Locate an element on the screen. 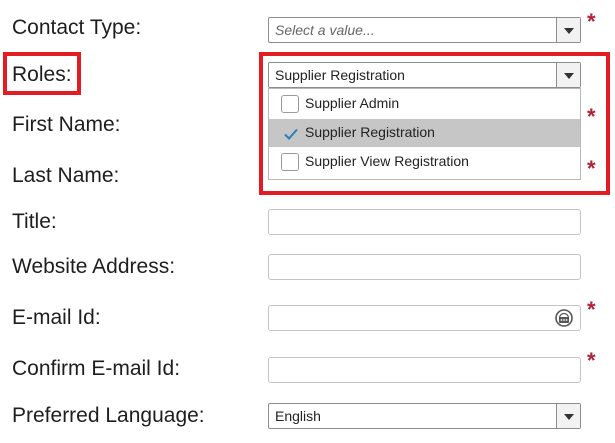  confirm-email-input is located at coordinates (424, 370).